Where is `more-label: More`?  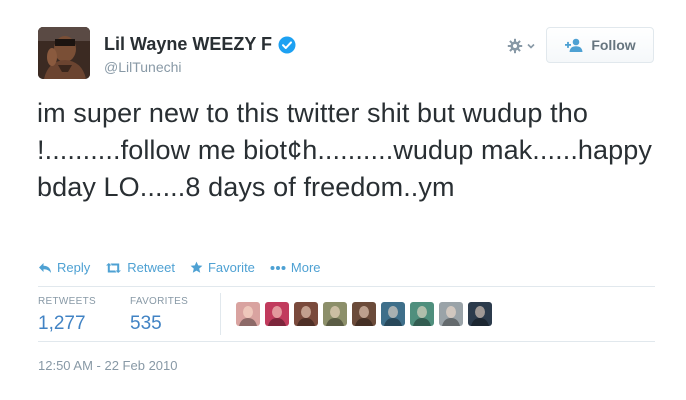
more-label: More is located at coordinates (305, 267).